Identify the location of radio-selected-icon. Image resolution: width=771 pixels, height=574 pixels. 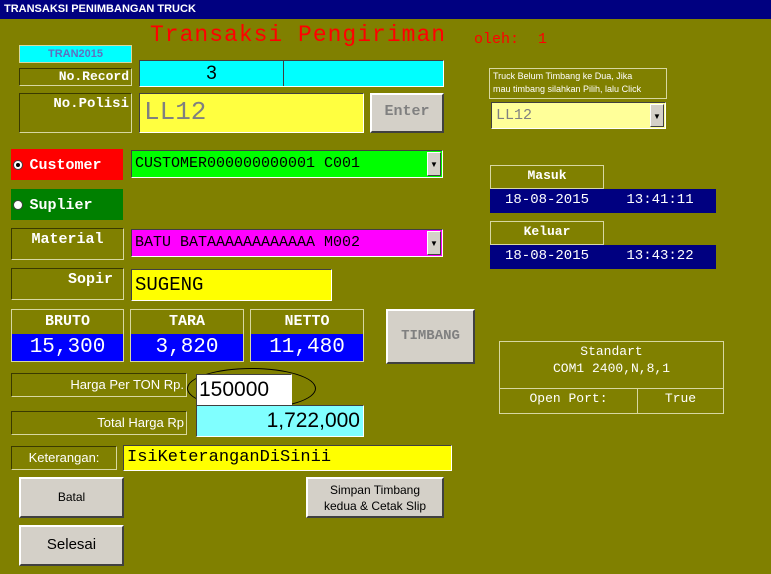
(18, 164).